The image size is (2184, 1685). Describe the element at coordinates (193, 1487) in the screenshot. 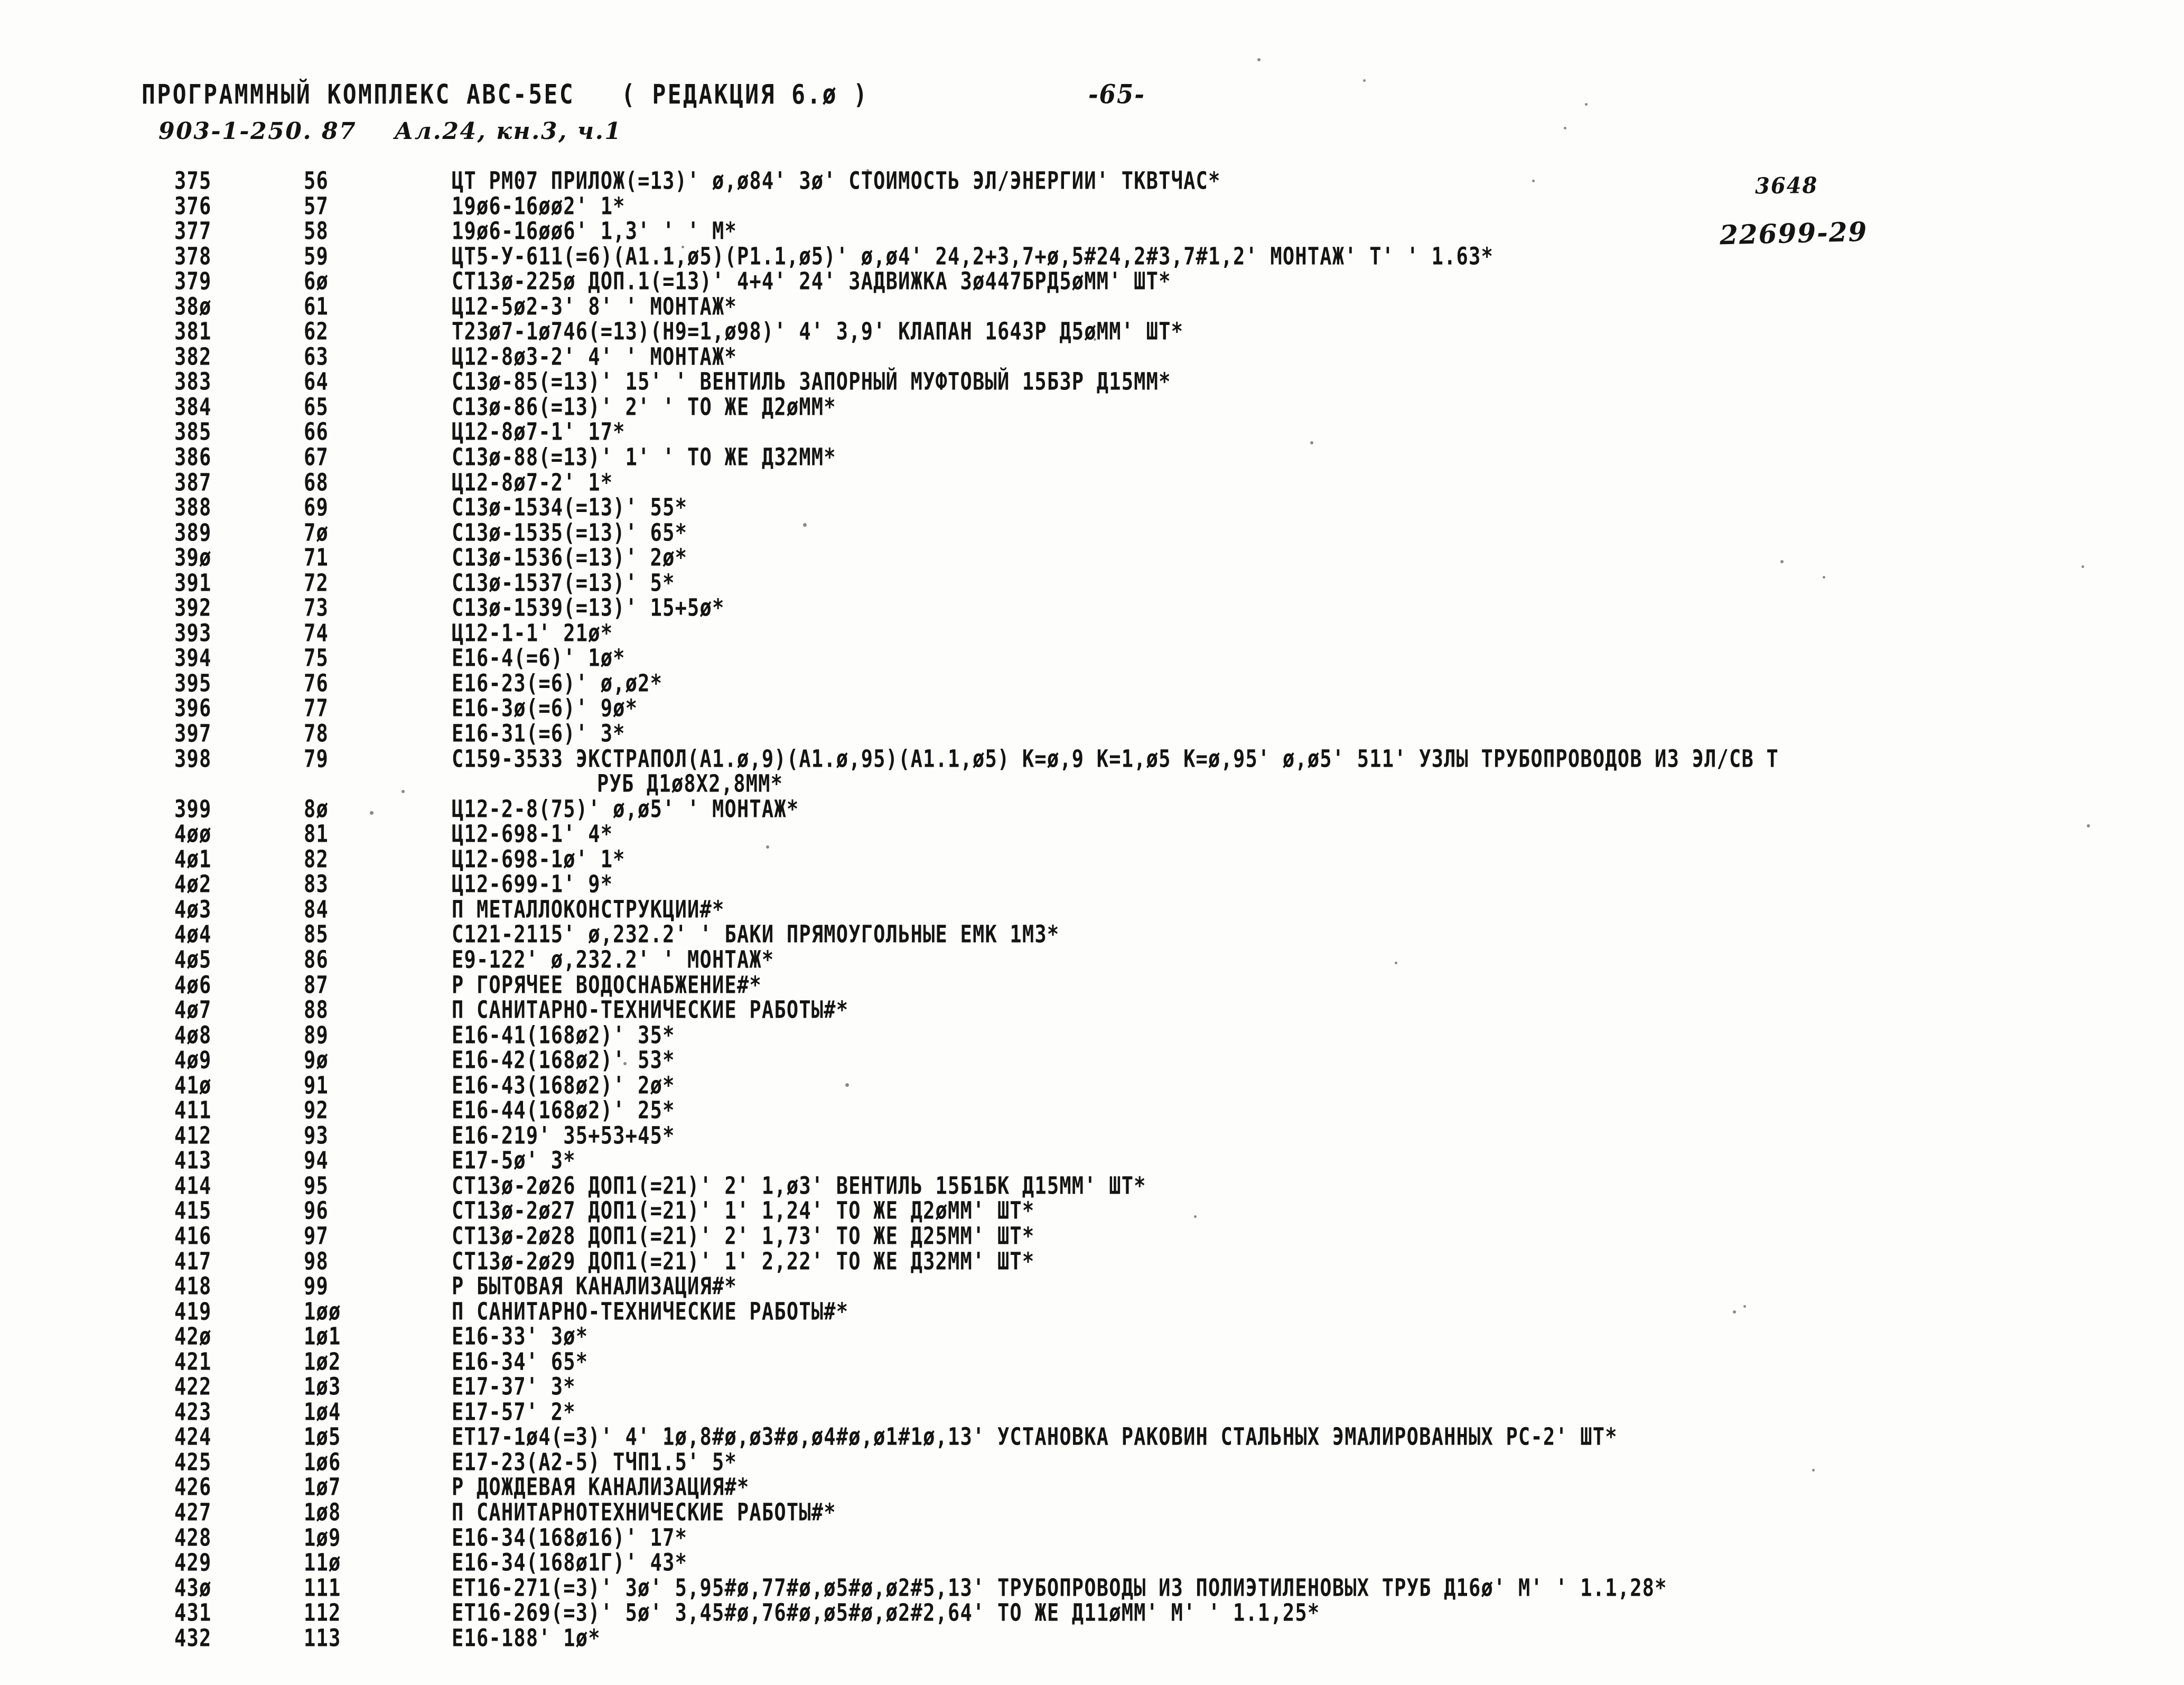

I see `row-sequence-number: 426` at that location.